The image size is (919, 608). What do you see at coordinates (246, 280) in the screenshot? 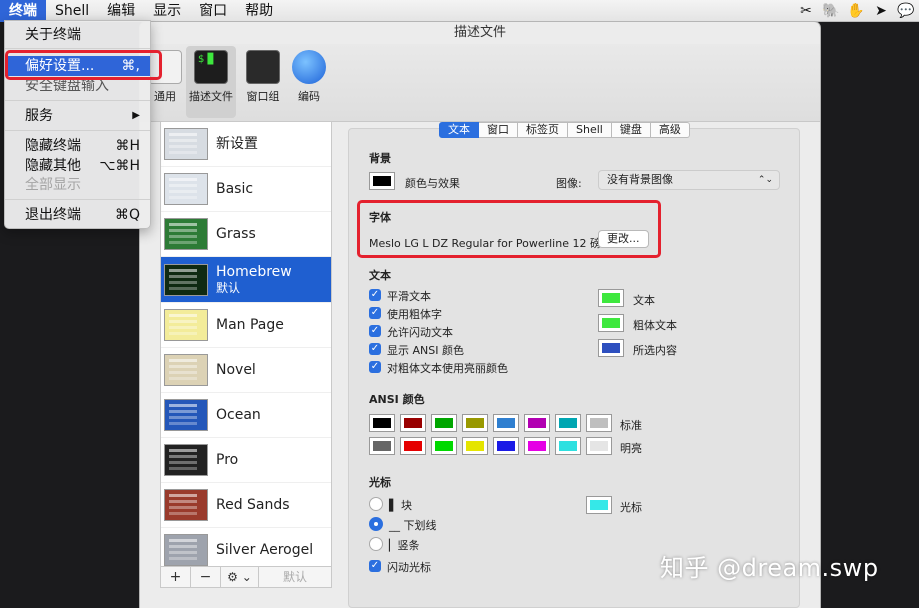
I see `profile-item-selected: Homebrew 默认` at bounding box center [246, 280].